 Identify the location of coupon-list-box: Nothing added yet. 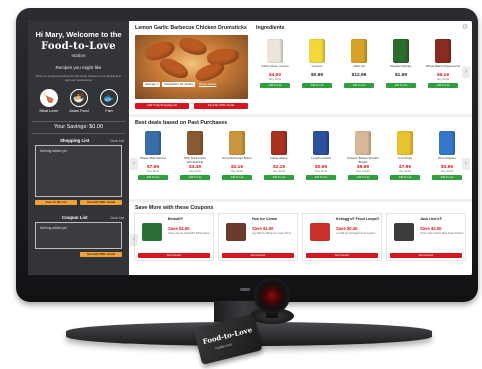
(78, 235).